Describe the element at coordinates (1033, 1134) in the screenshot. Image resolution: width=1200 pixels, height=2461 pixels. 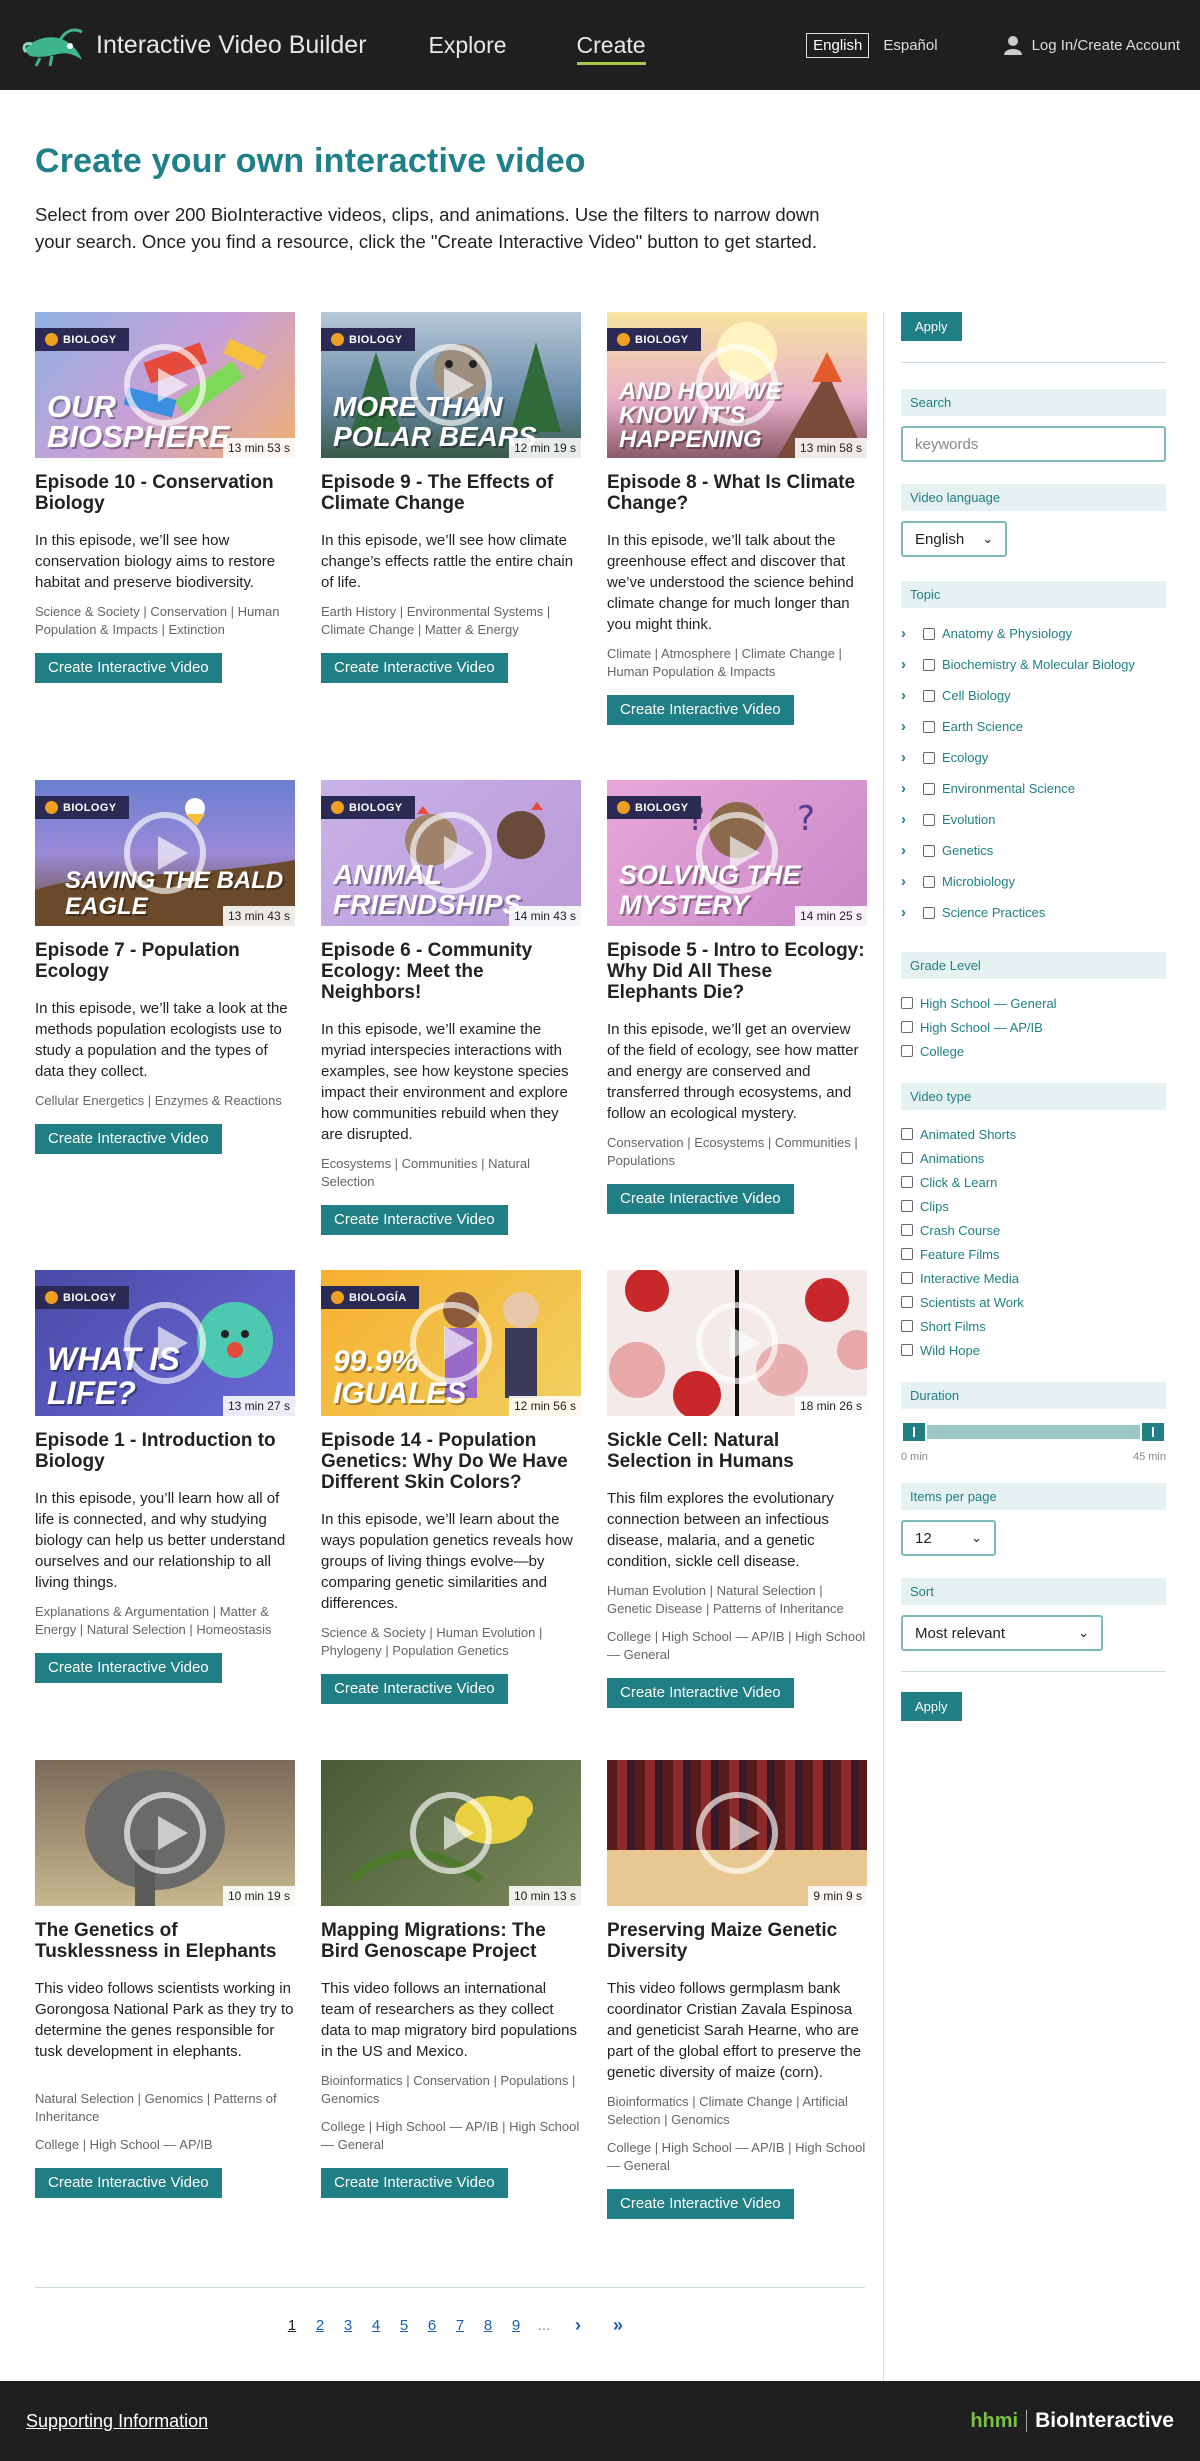
I see `type-option: Animated Shorts` at that location.